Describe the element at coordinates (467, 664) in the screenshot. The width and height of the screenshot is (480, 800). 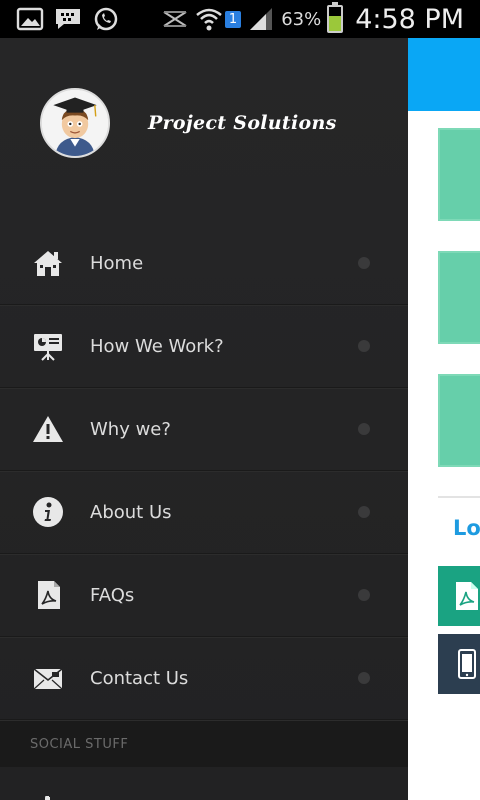
I see `mobile-phone-icon` at that location.